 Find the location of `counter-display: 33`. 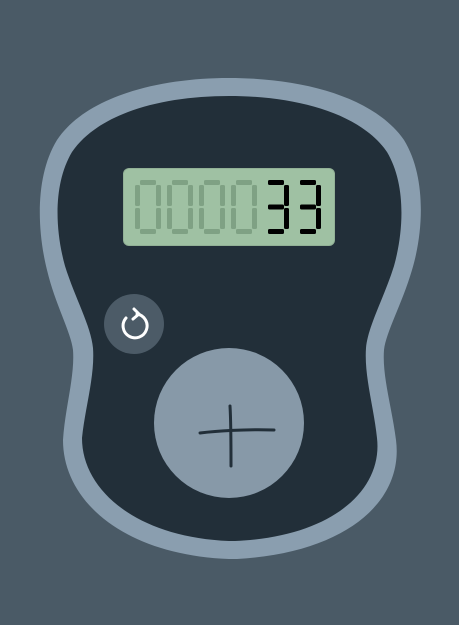

counter-display: 33 is located at coordinates (229, 207).